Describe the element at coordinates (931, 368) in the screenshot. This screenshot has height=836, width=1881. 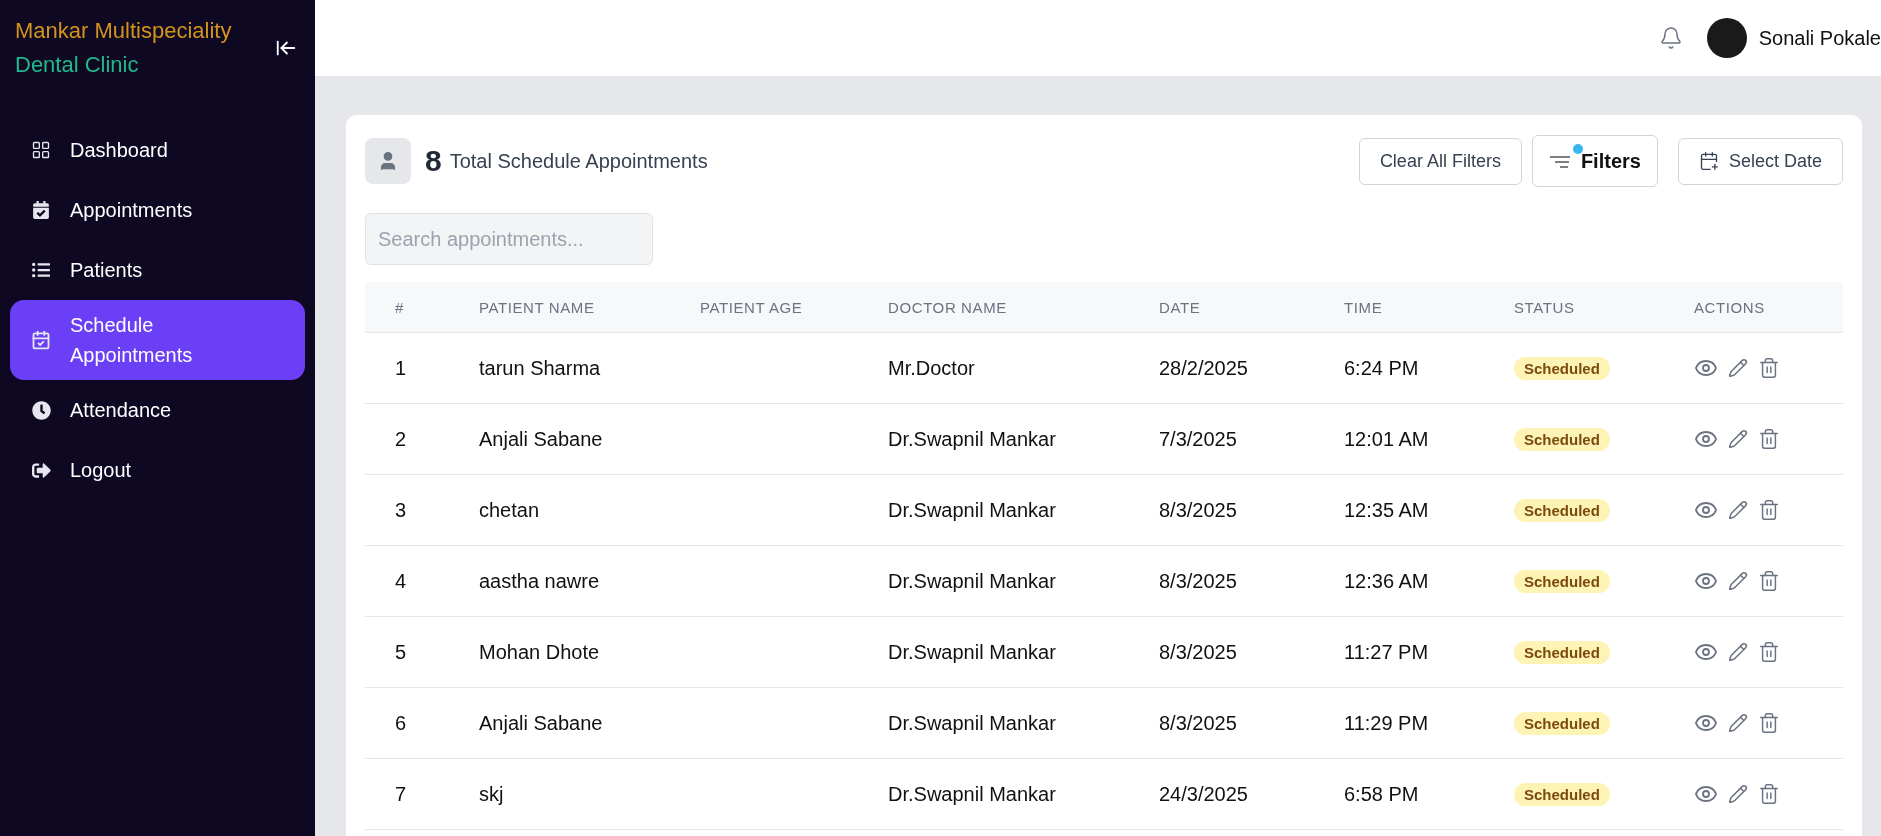
I see `table-cell: Mr.Doctor` at that location.